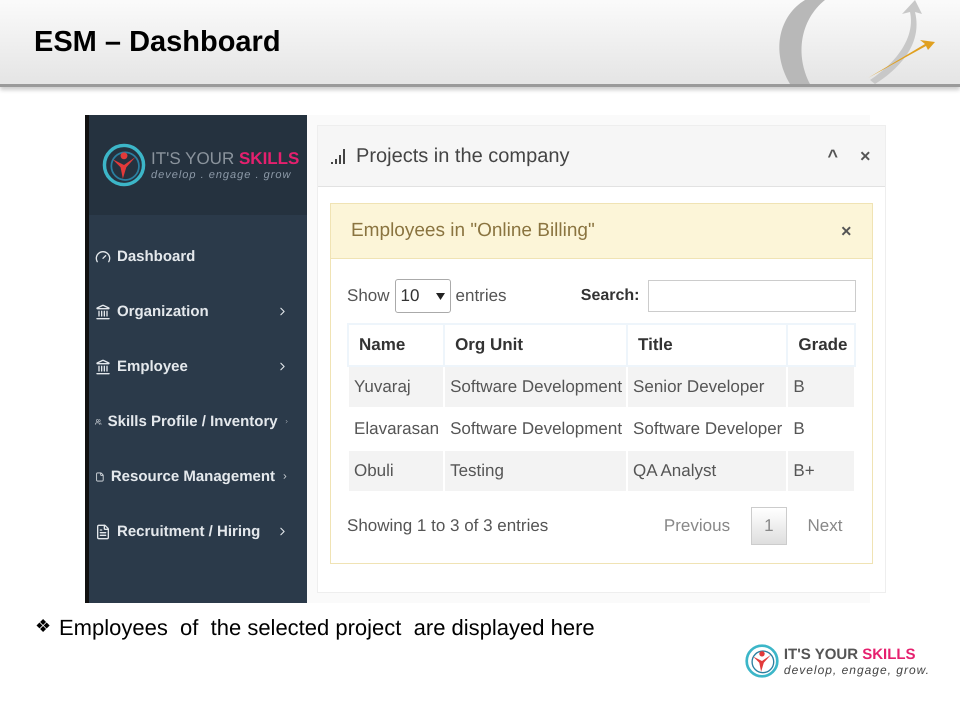 This screenshot has width=960, height=720. What do you see at coordinates (707, 387) in the screenshot?
I see `table-cell: Senior Developer` at bounding box center [707, 387].